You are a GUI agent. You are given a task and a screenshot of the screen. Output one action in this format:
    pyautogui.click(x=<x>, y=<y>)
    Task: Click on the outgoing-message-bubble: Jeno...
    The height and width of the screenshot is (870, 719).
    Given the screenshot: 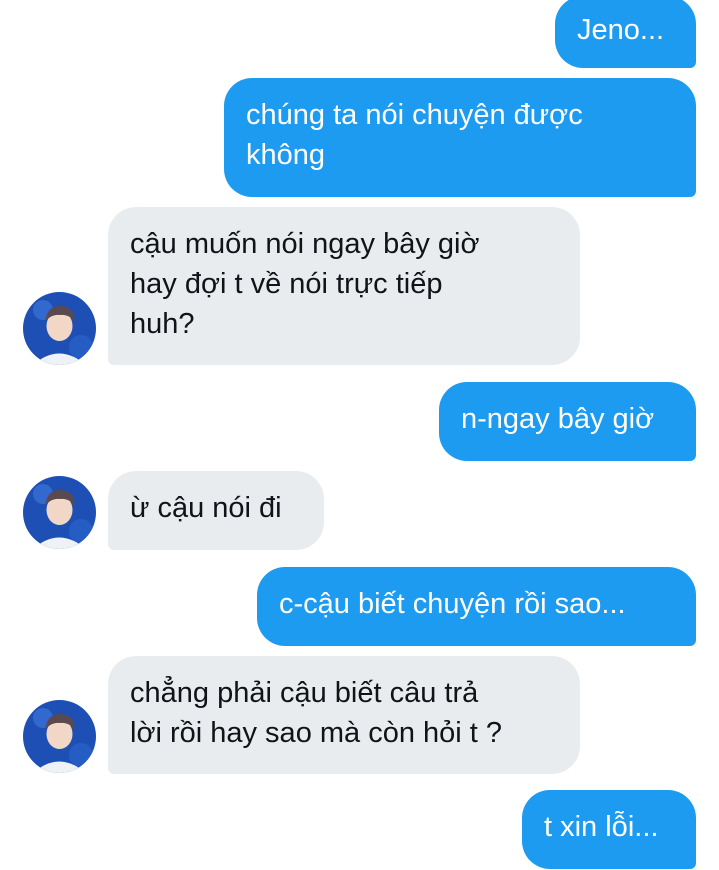 What is the action you would take?
    pyautogui.click(x=625, y=34)
    